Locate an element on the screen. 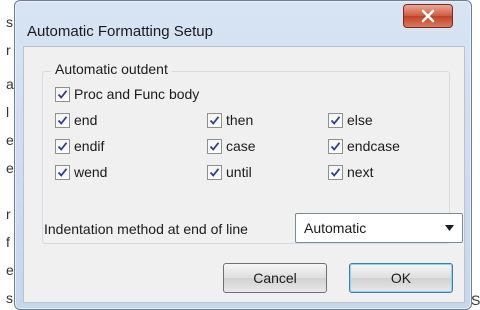  background-char: l is located at coordinates (8, 112).